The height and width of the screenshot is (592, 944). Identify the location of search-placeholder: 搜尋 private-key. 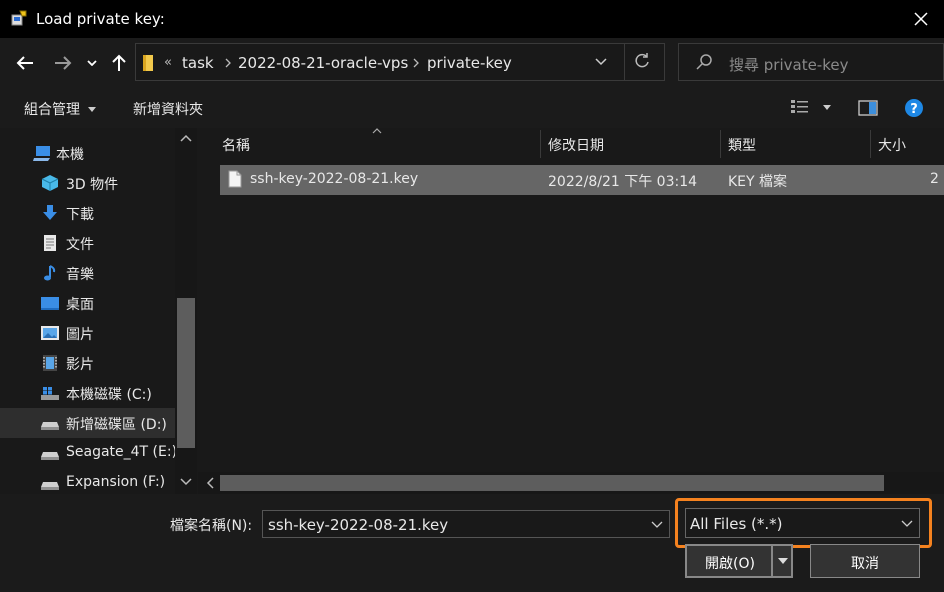
(789, 65).